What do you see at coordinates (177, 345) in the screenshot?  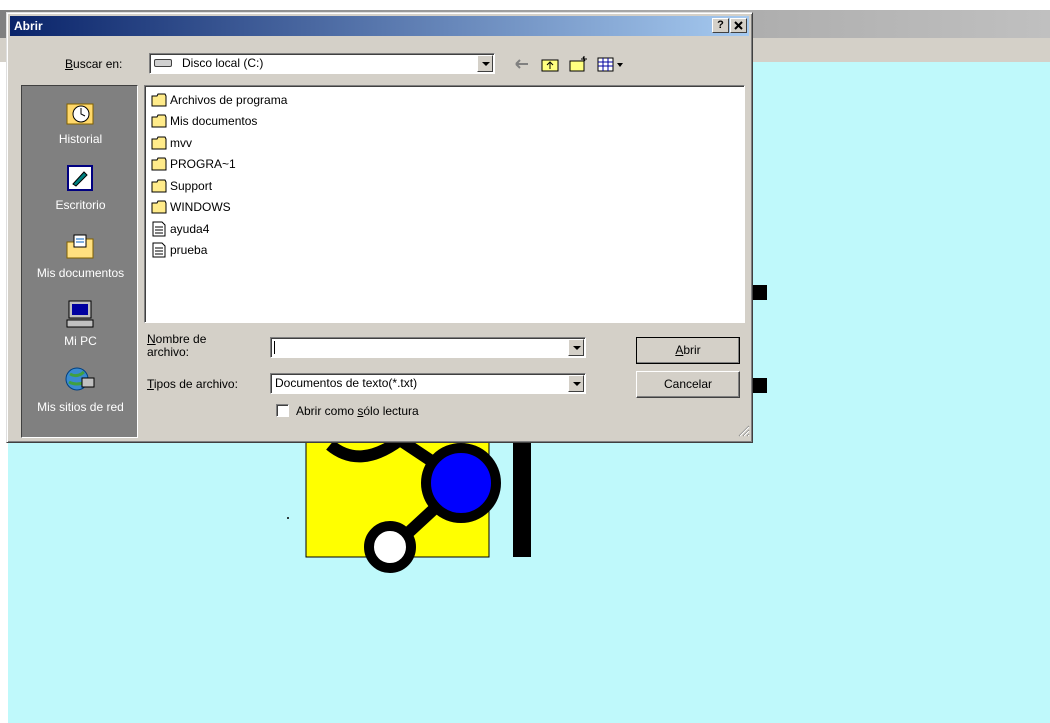 I see `file-name-label: Nombre de archivo:` at bounding box center [177, 345].